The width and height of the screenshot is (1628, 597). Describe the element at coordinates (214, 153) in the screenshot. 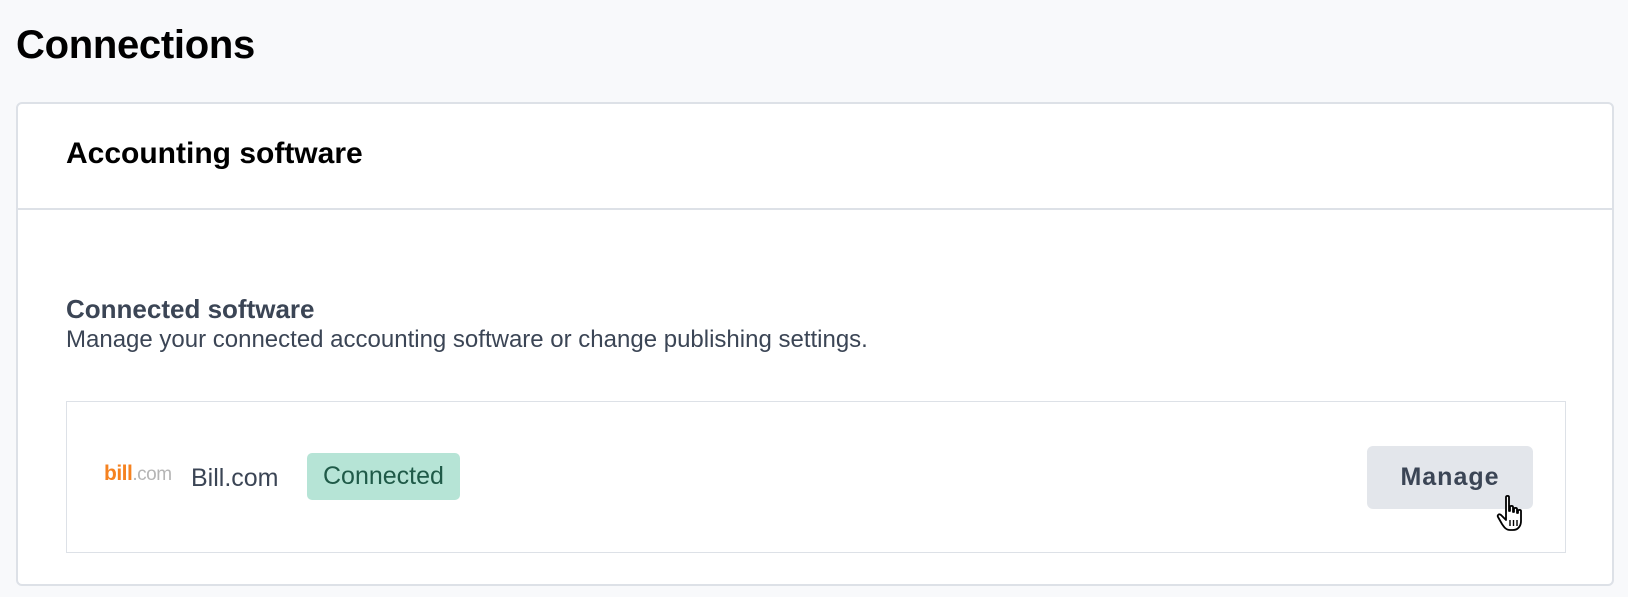

I see `card-title: Accounting software` at that location.